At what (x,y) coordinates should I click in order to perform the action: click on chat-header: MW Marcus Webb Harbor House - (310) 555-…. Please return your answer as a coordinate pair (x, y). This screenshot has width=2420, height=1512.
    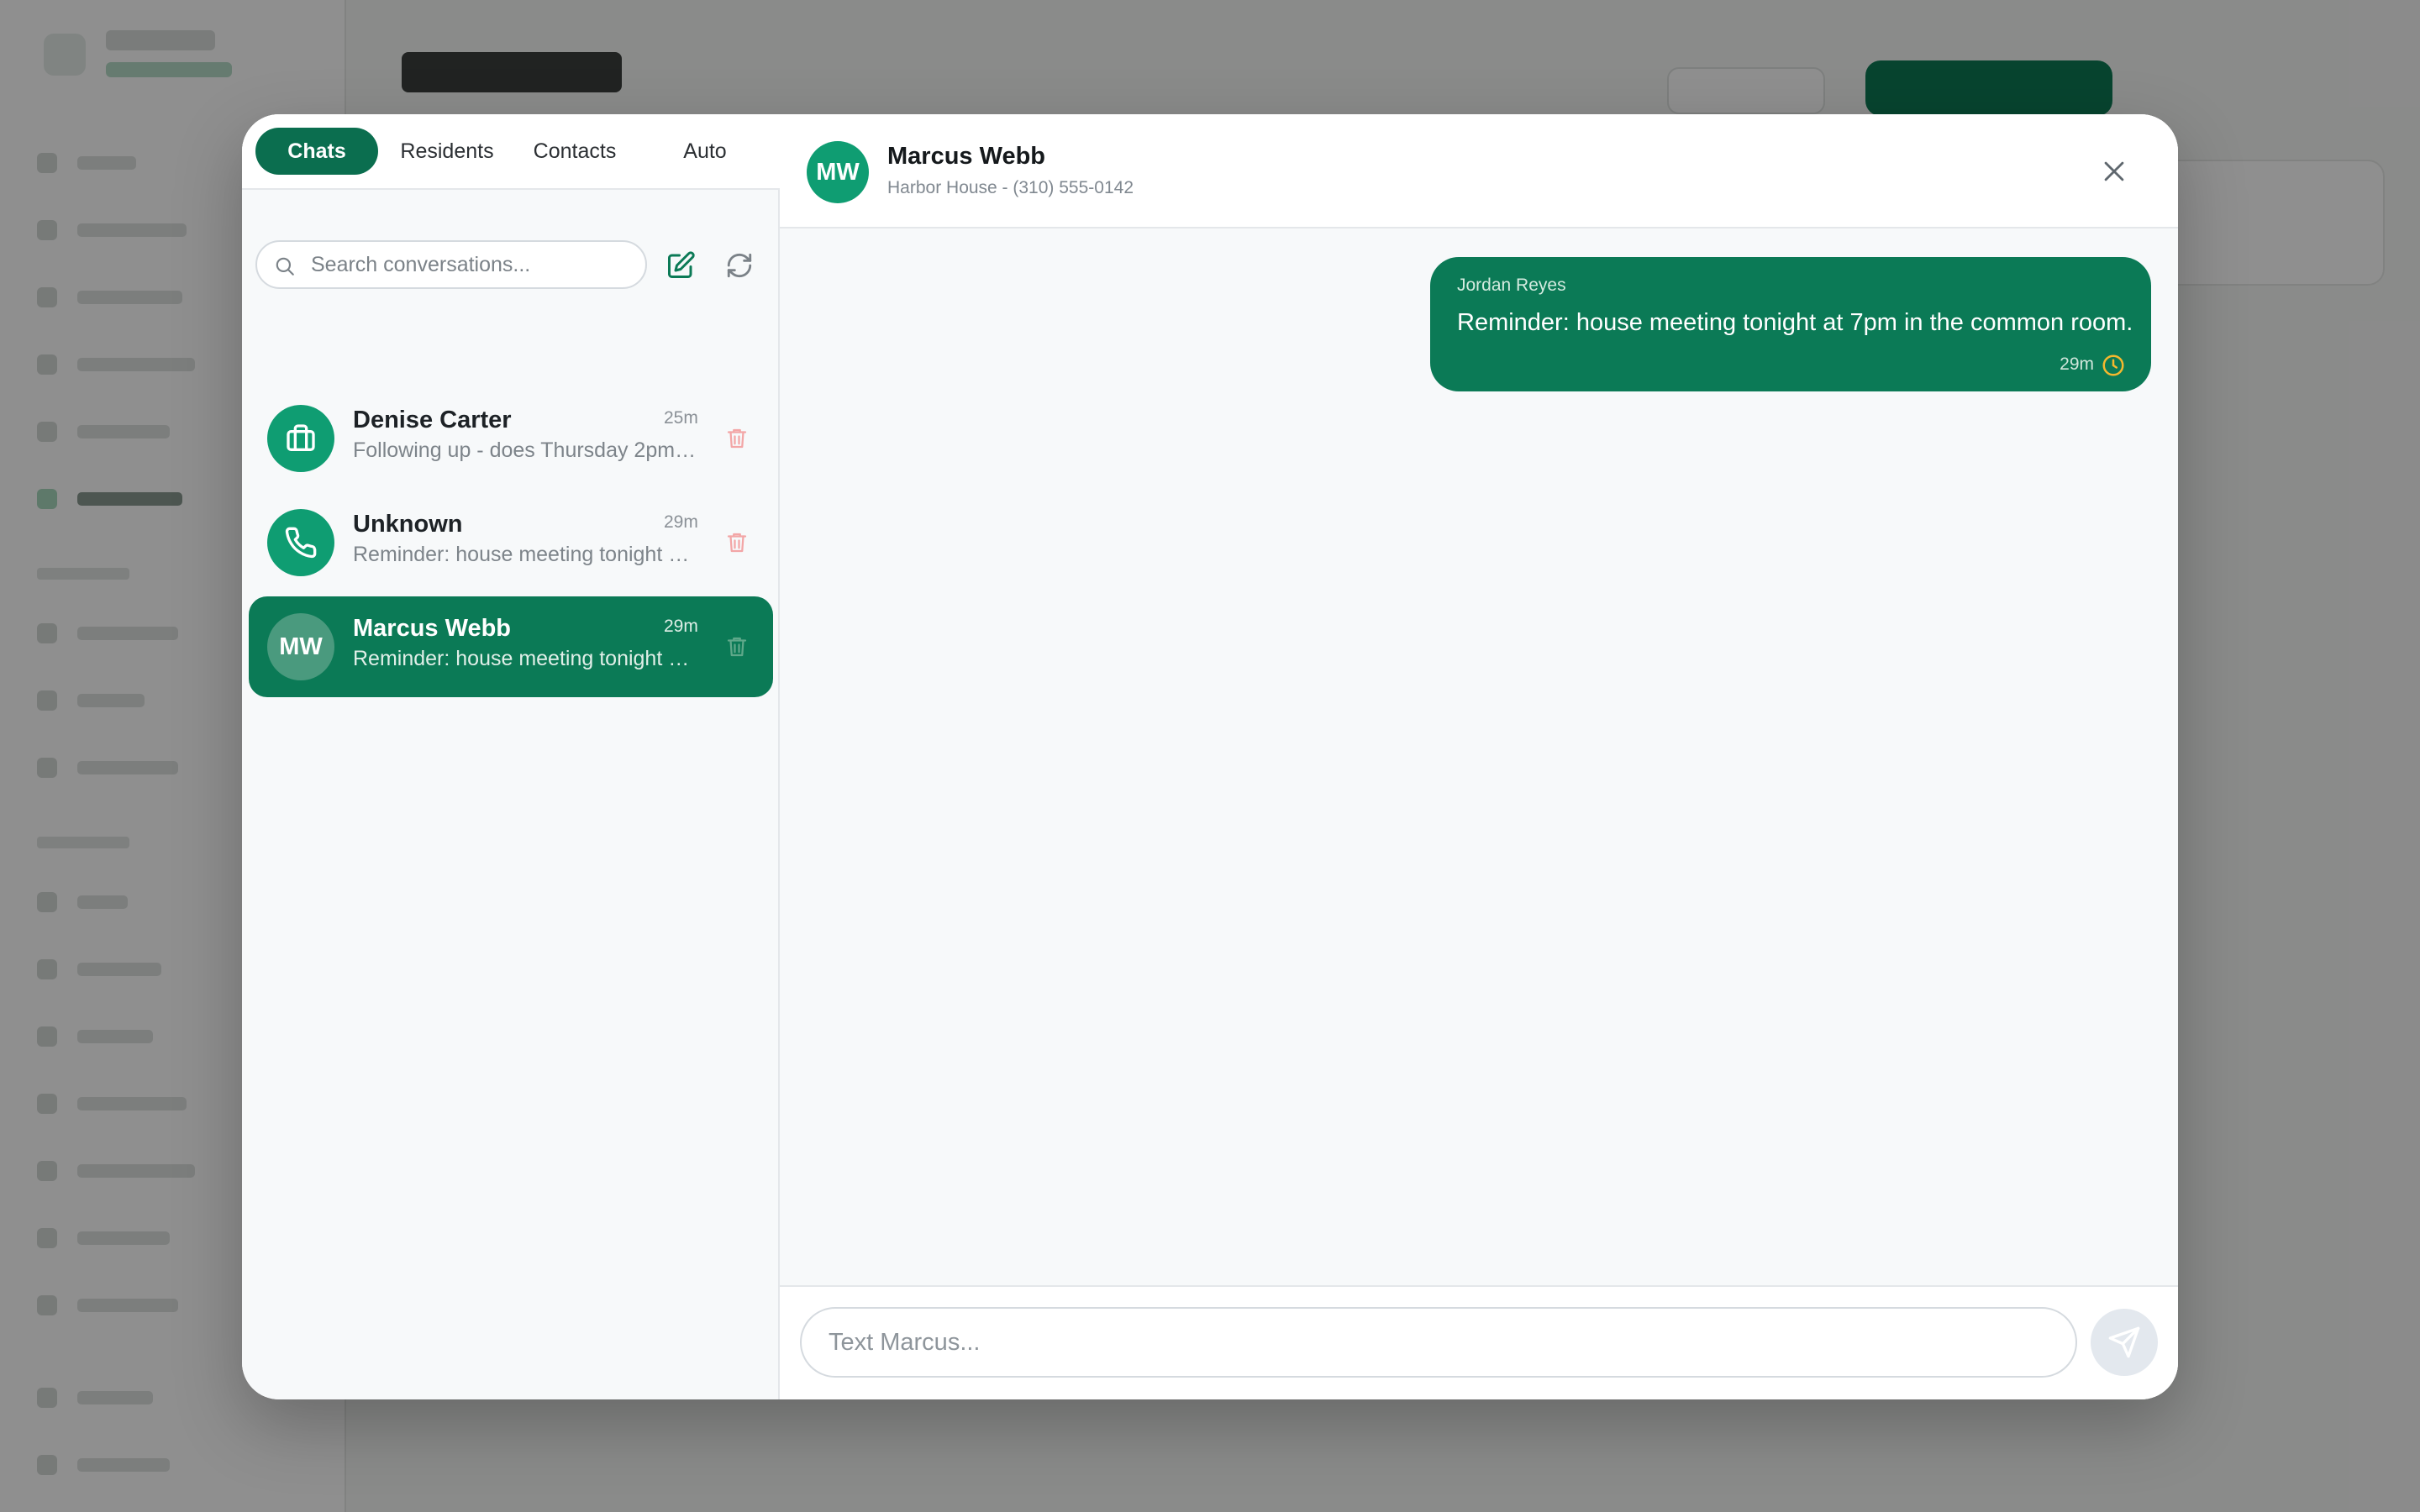
    Looking at the image, I should click on (1479, 171).